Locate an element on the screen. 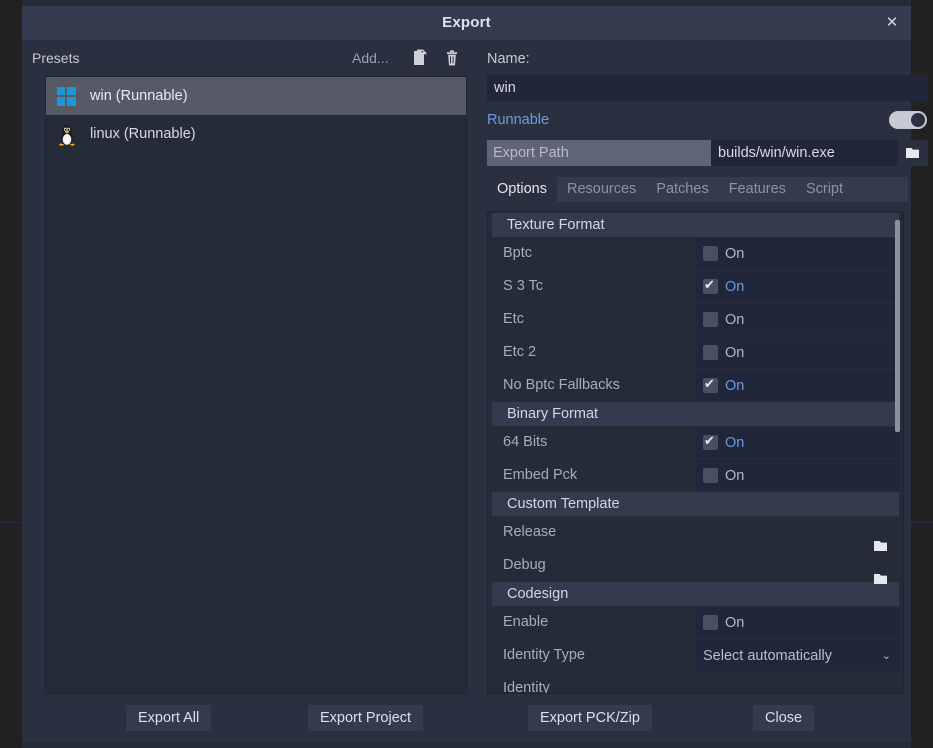  option-row-s3tc: S 3 Tc On is located at coordinates (695, 286).